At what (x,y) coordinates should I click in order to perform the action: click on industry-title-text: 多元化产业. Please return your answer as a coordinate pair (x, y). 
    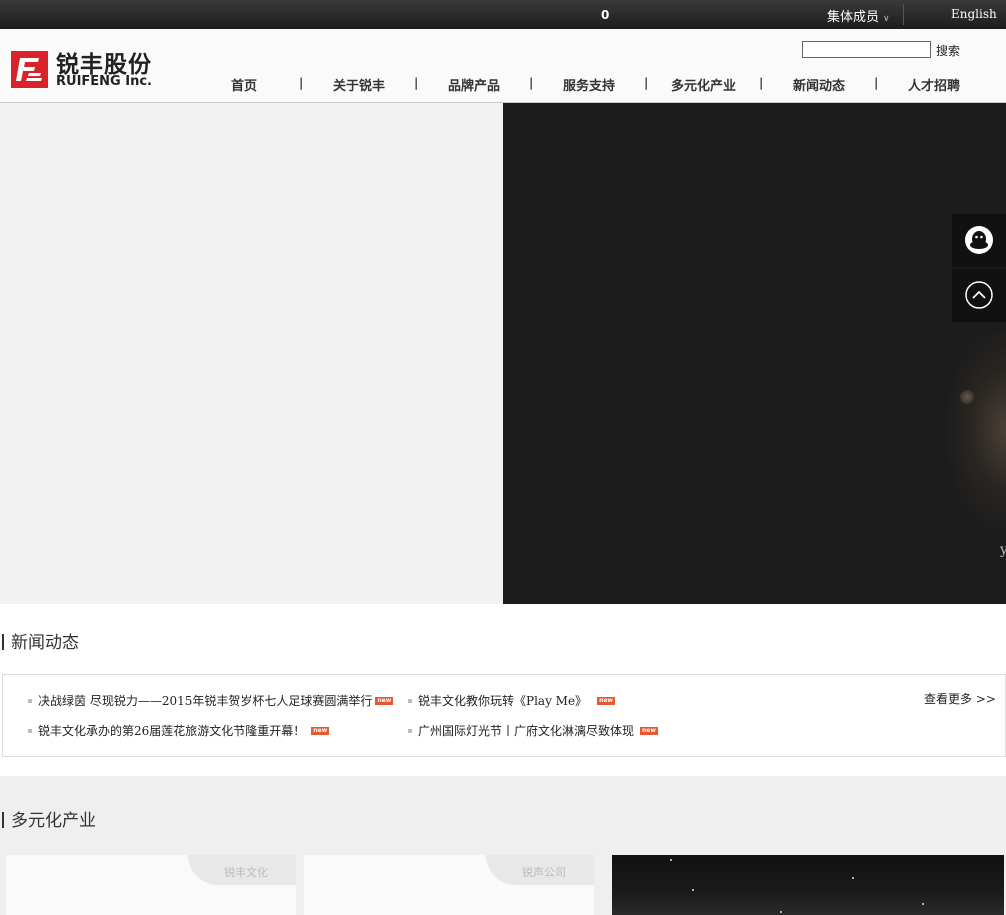
    Looking at the image, I should click on (53, 821).